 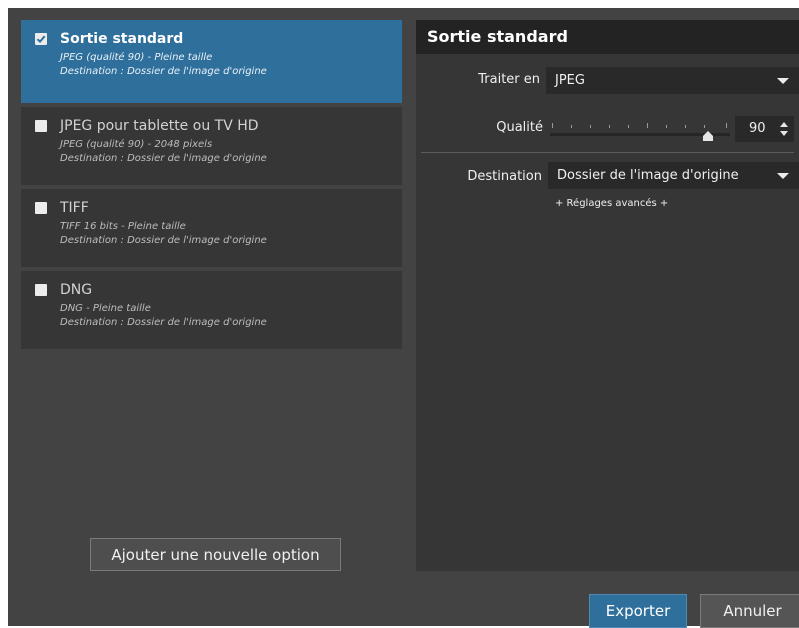 I want to click on preset-name: JPEG pour tablette ou TV HD, so click(x=159, y=126).